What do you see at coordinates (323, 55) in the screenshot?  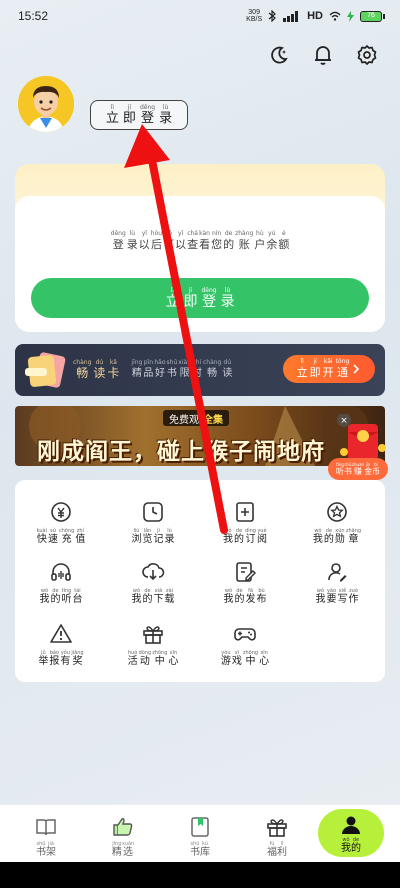 I see `bell-icon` at bounding box center [323, 55].